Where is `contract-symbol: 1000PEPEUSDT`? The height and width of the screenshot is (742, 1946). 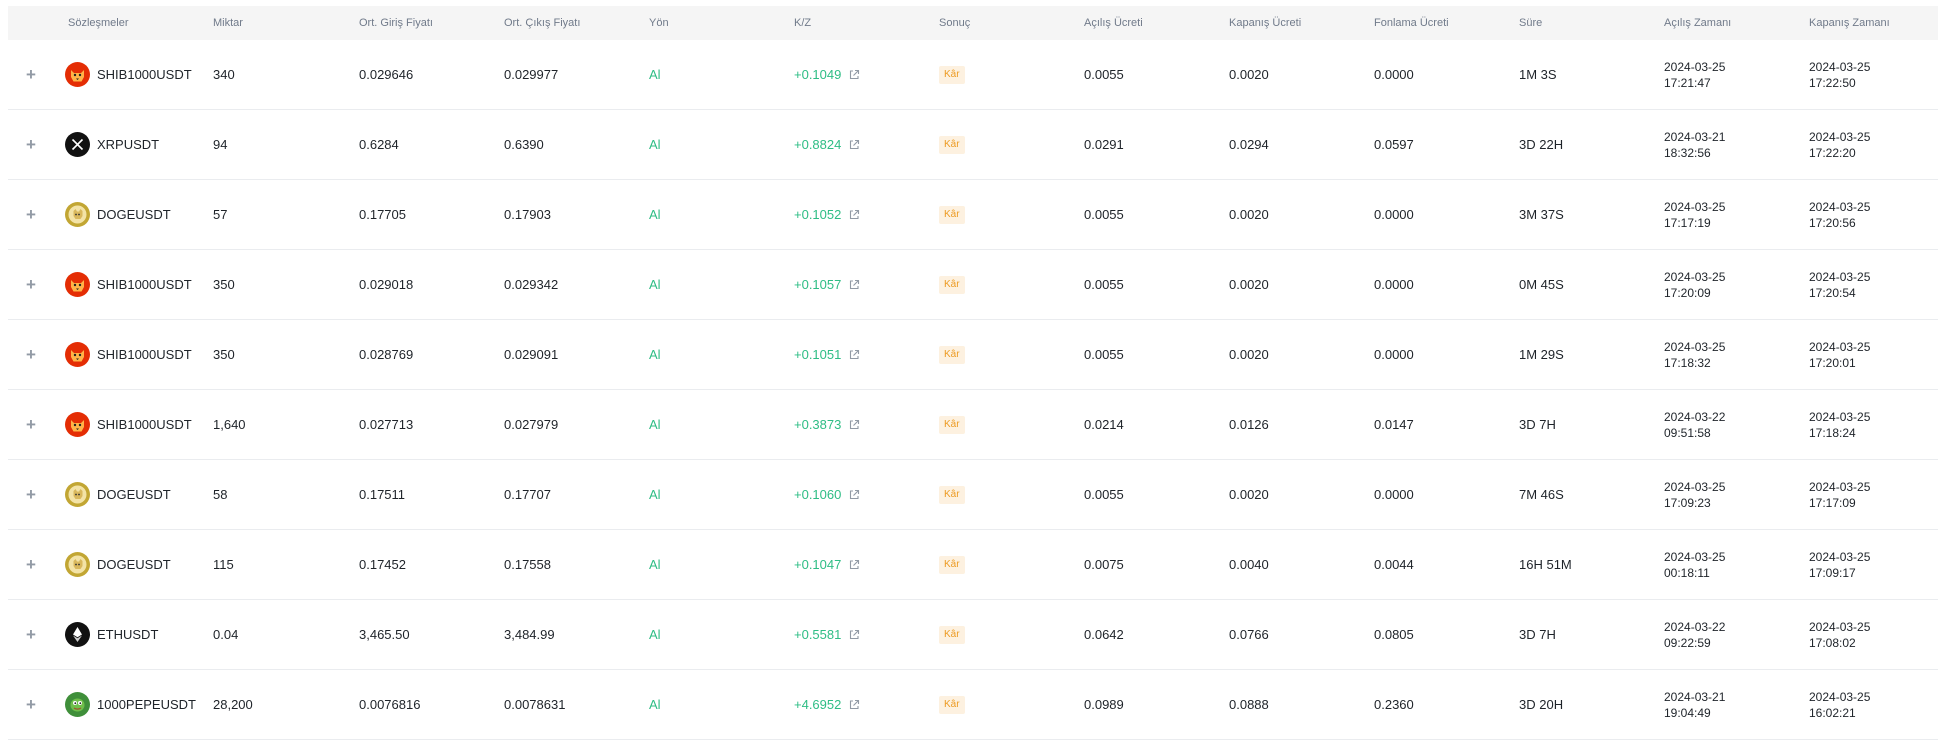
contract-symbol: 1000PEPEUSDT is located at coordinates (146, 704).